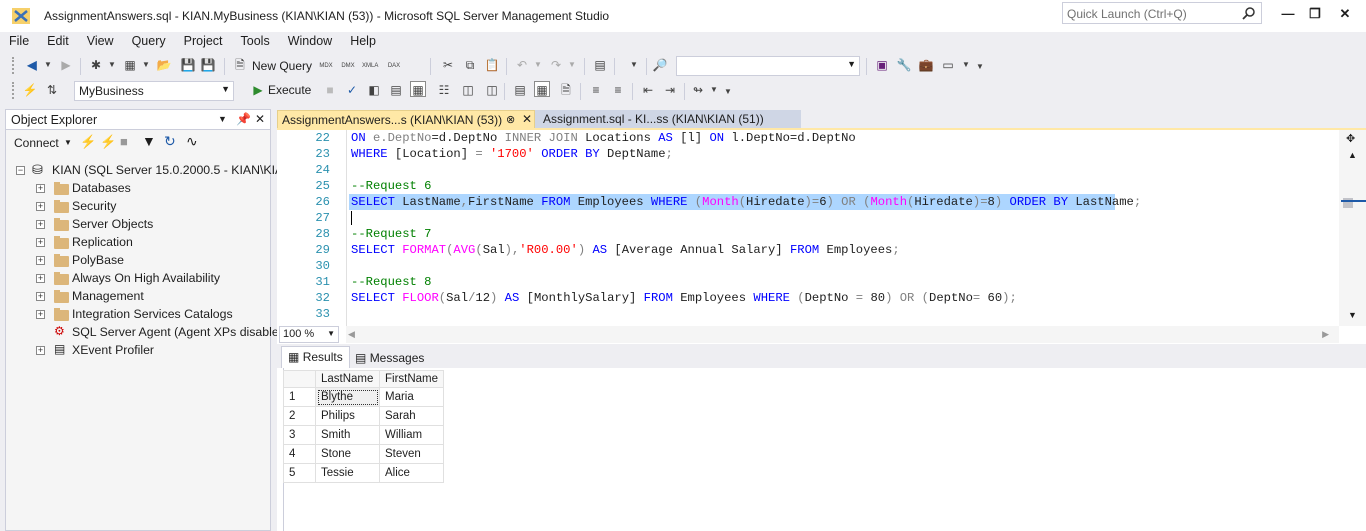 This screenshot has height=531, width=1366. What do you see at coordinates (1345, 14) in the screenshot?
I see `close-window-button: ✕` at bounding box center [1345, 14].